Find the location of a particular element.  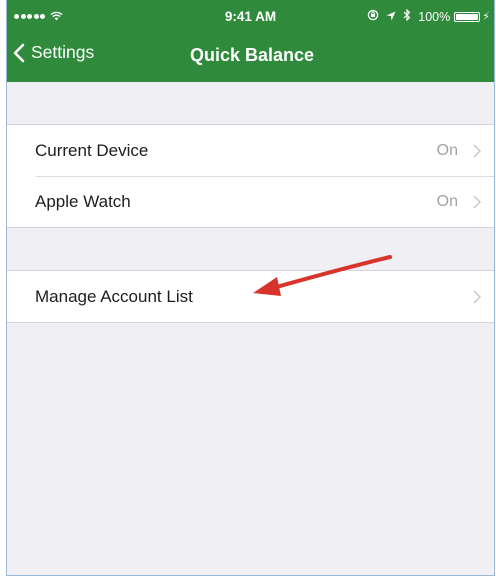

back-button-label: Settings is located at coordinates (63, 52).